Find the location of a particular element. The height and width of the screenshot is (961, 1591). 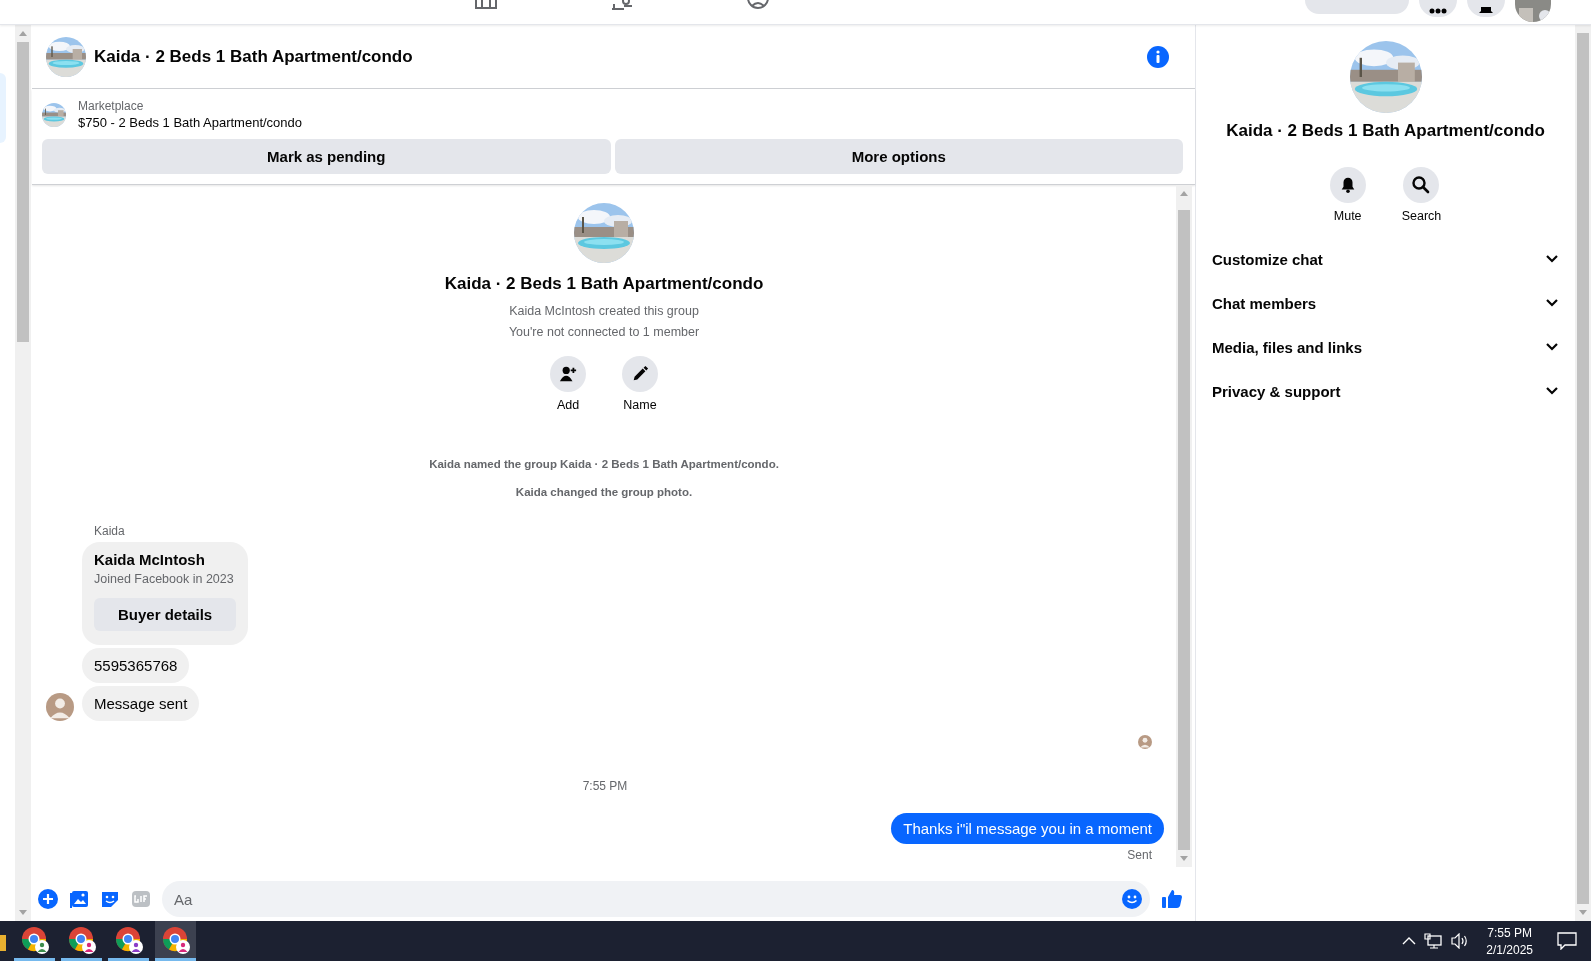

group-event: Kaida changed the group photo. is located at coordinates (604, 492).